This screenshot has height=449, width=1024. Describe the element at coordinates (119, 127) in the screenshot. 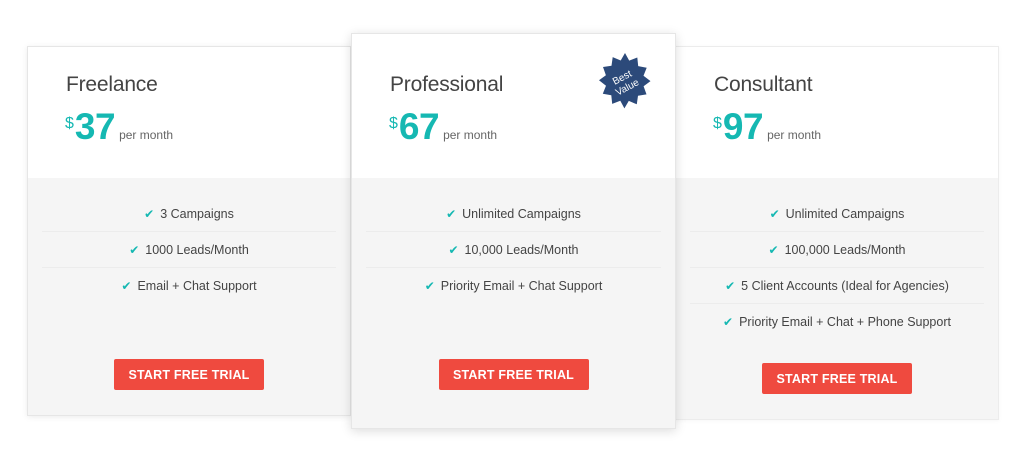

I see `price: $ 37 per month` at that location.